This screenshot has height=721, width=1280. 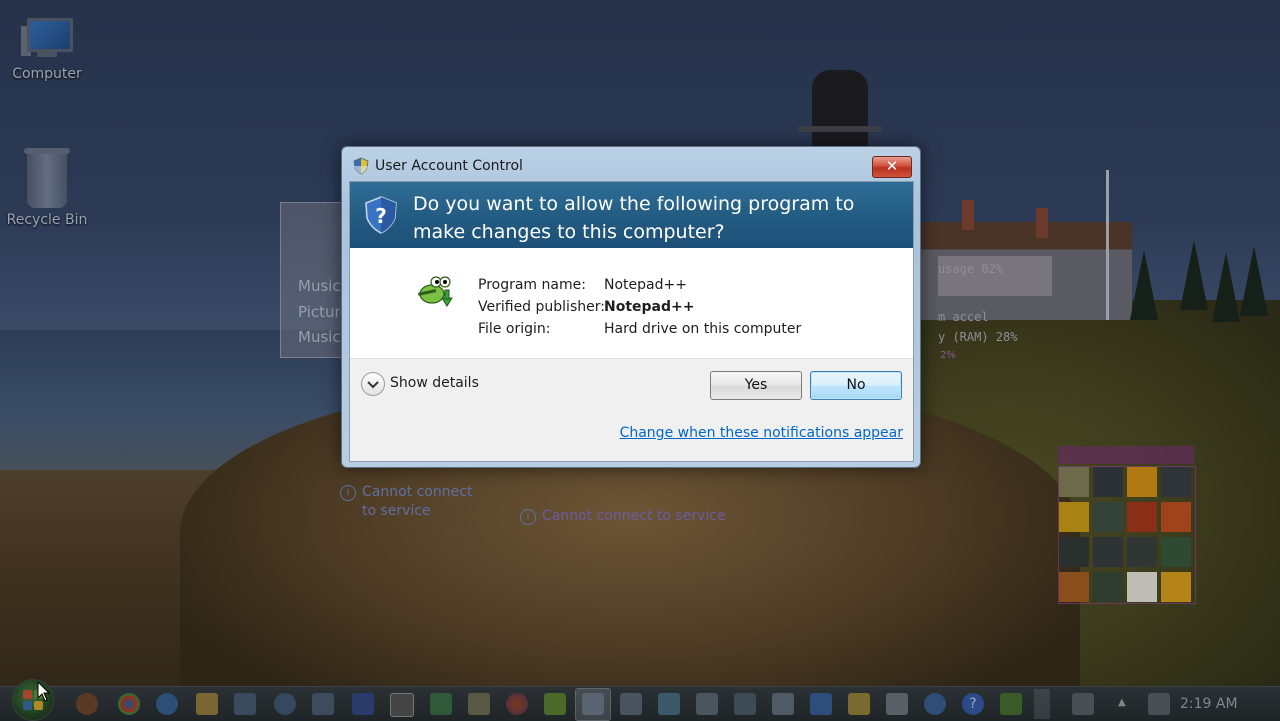 What do you see at coordinates (396, 511) in the screenshot?
I see `notice-text: to service` at bounding box center [396, 511].